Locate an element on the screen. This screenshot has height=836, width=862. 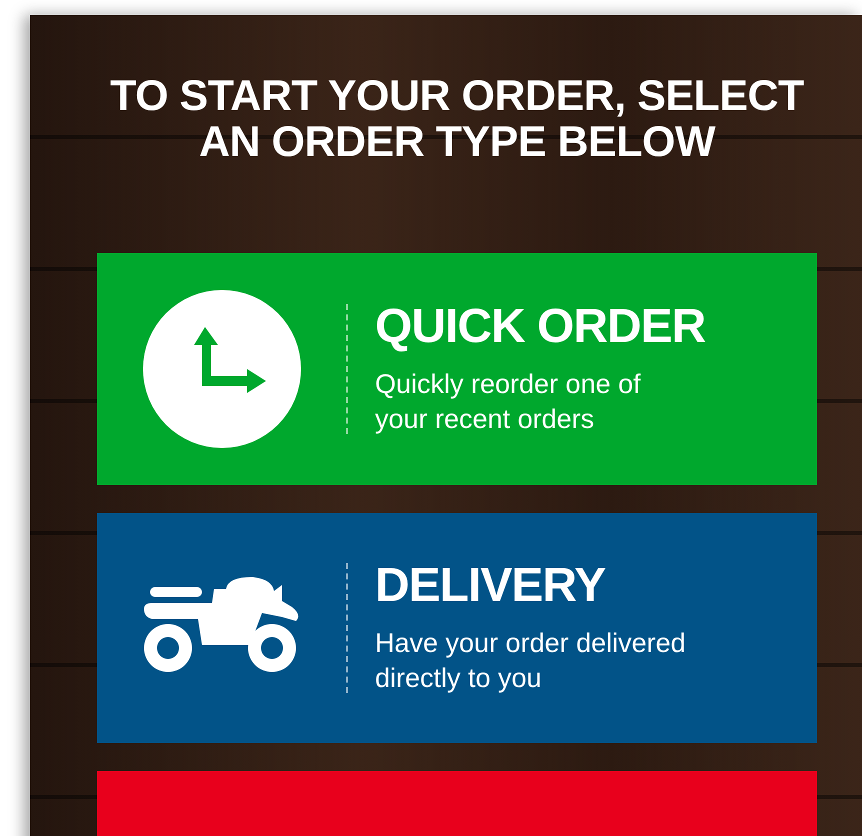
option-title: QUICK ORDER is located at coordinates (540, 327).